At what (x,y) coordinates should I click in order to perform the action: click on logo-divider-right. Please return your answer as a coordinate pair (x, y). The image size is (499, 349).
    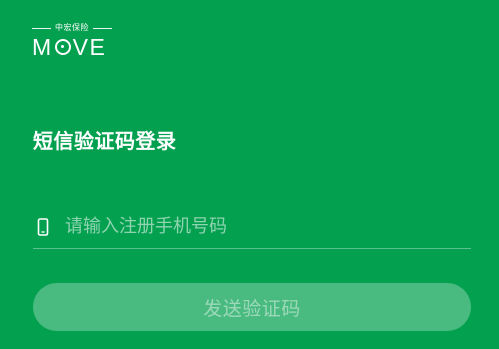
    Looking at the image, I should click on (102, 28).